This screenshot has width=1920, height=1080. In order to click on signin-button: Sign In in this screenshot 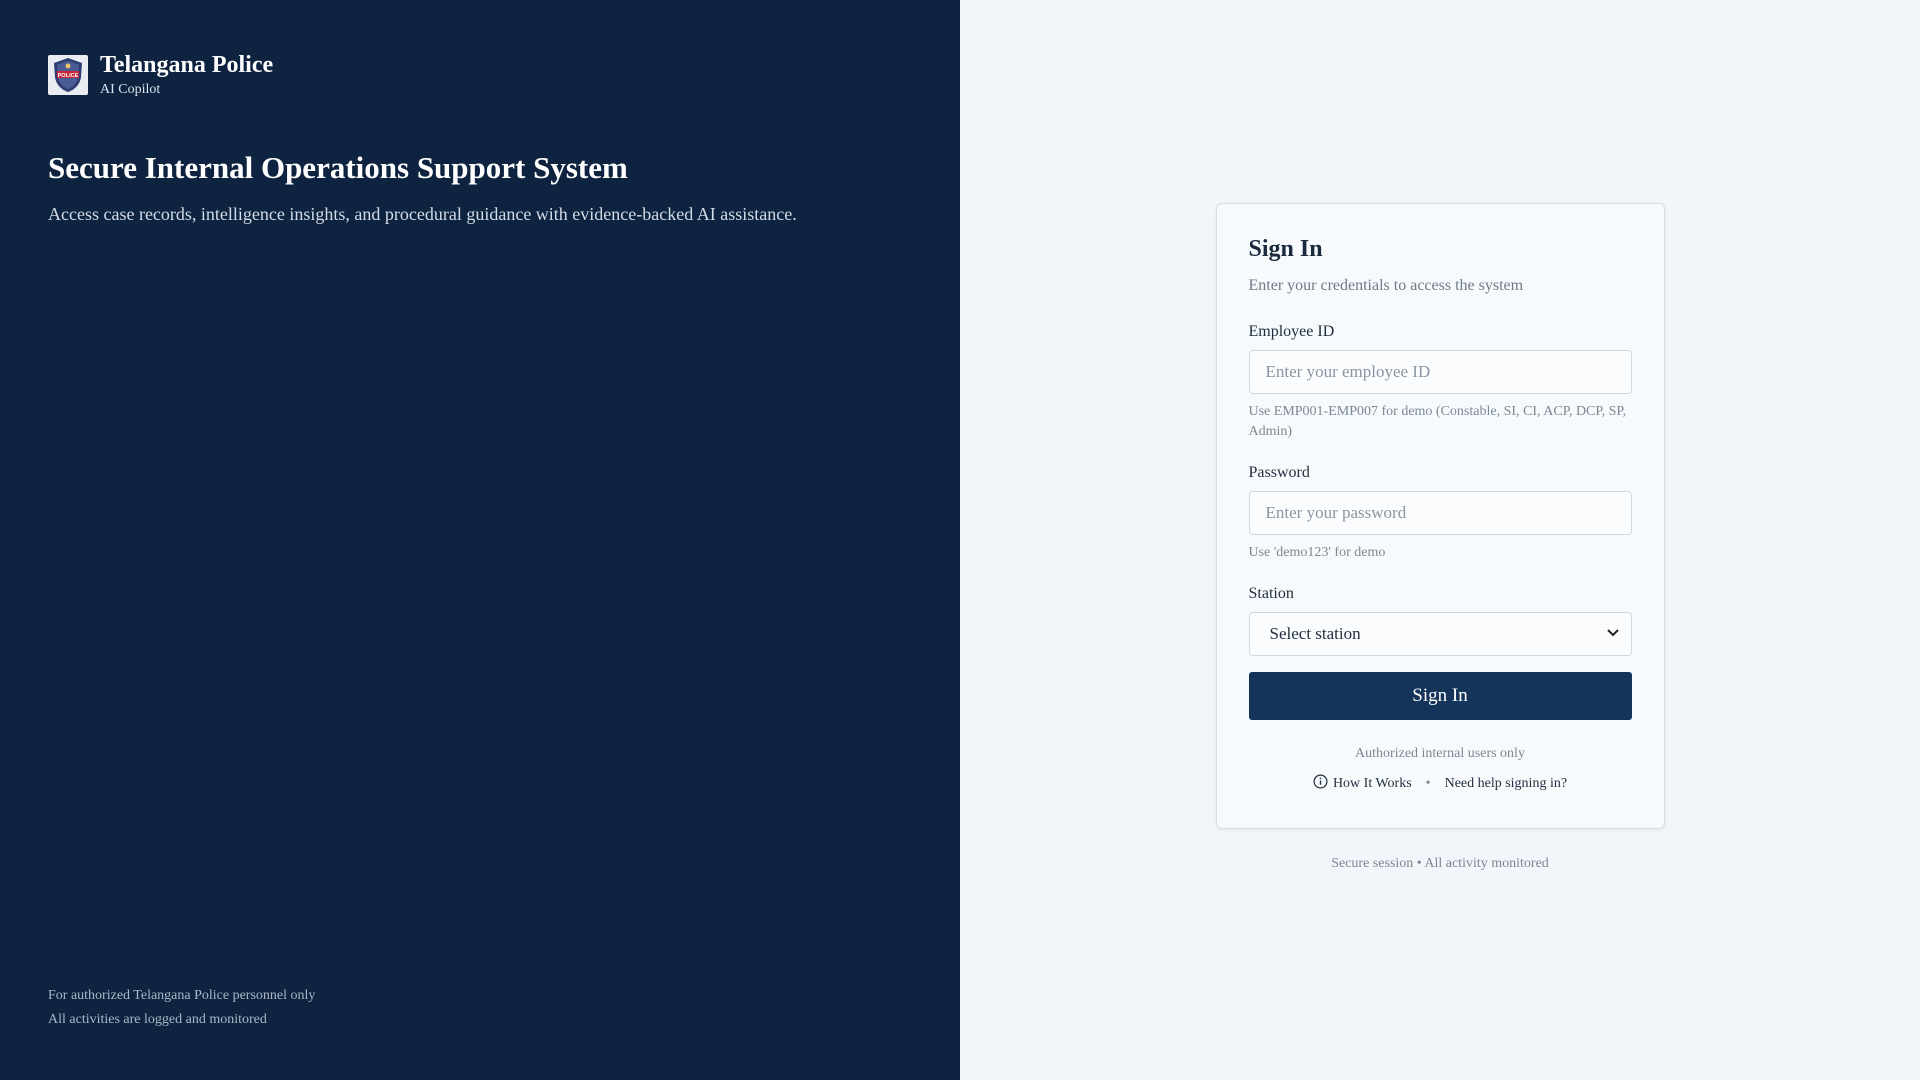, I will do `click(1440, 696)`.